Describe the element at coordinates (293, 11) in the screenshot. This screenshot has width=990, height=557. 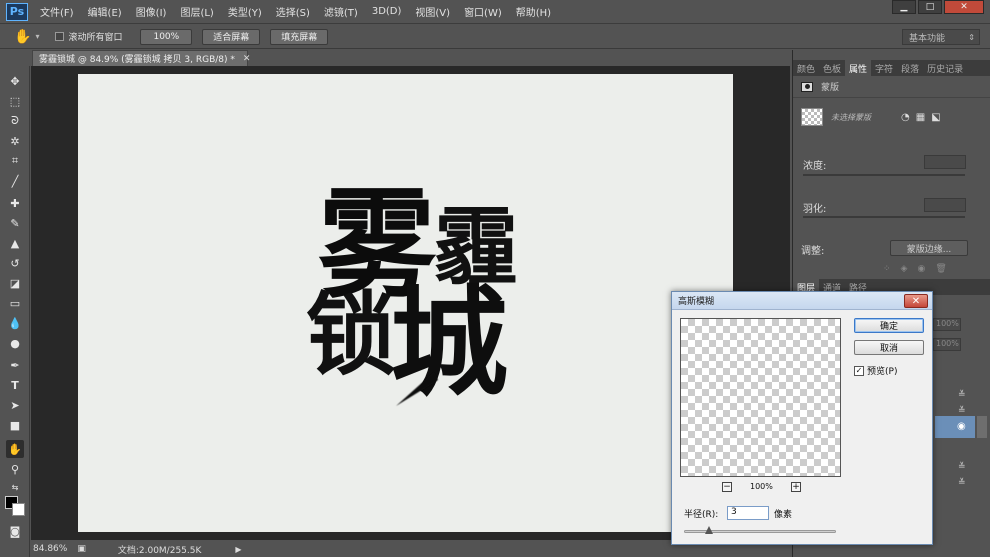
I see `menu-select: 选择(S)` at that location.